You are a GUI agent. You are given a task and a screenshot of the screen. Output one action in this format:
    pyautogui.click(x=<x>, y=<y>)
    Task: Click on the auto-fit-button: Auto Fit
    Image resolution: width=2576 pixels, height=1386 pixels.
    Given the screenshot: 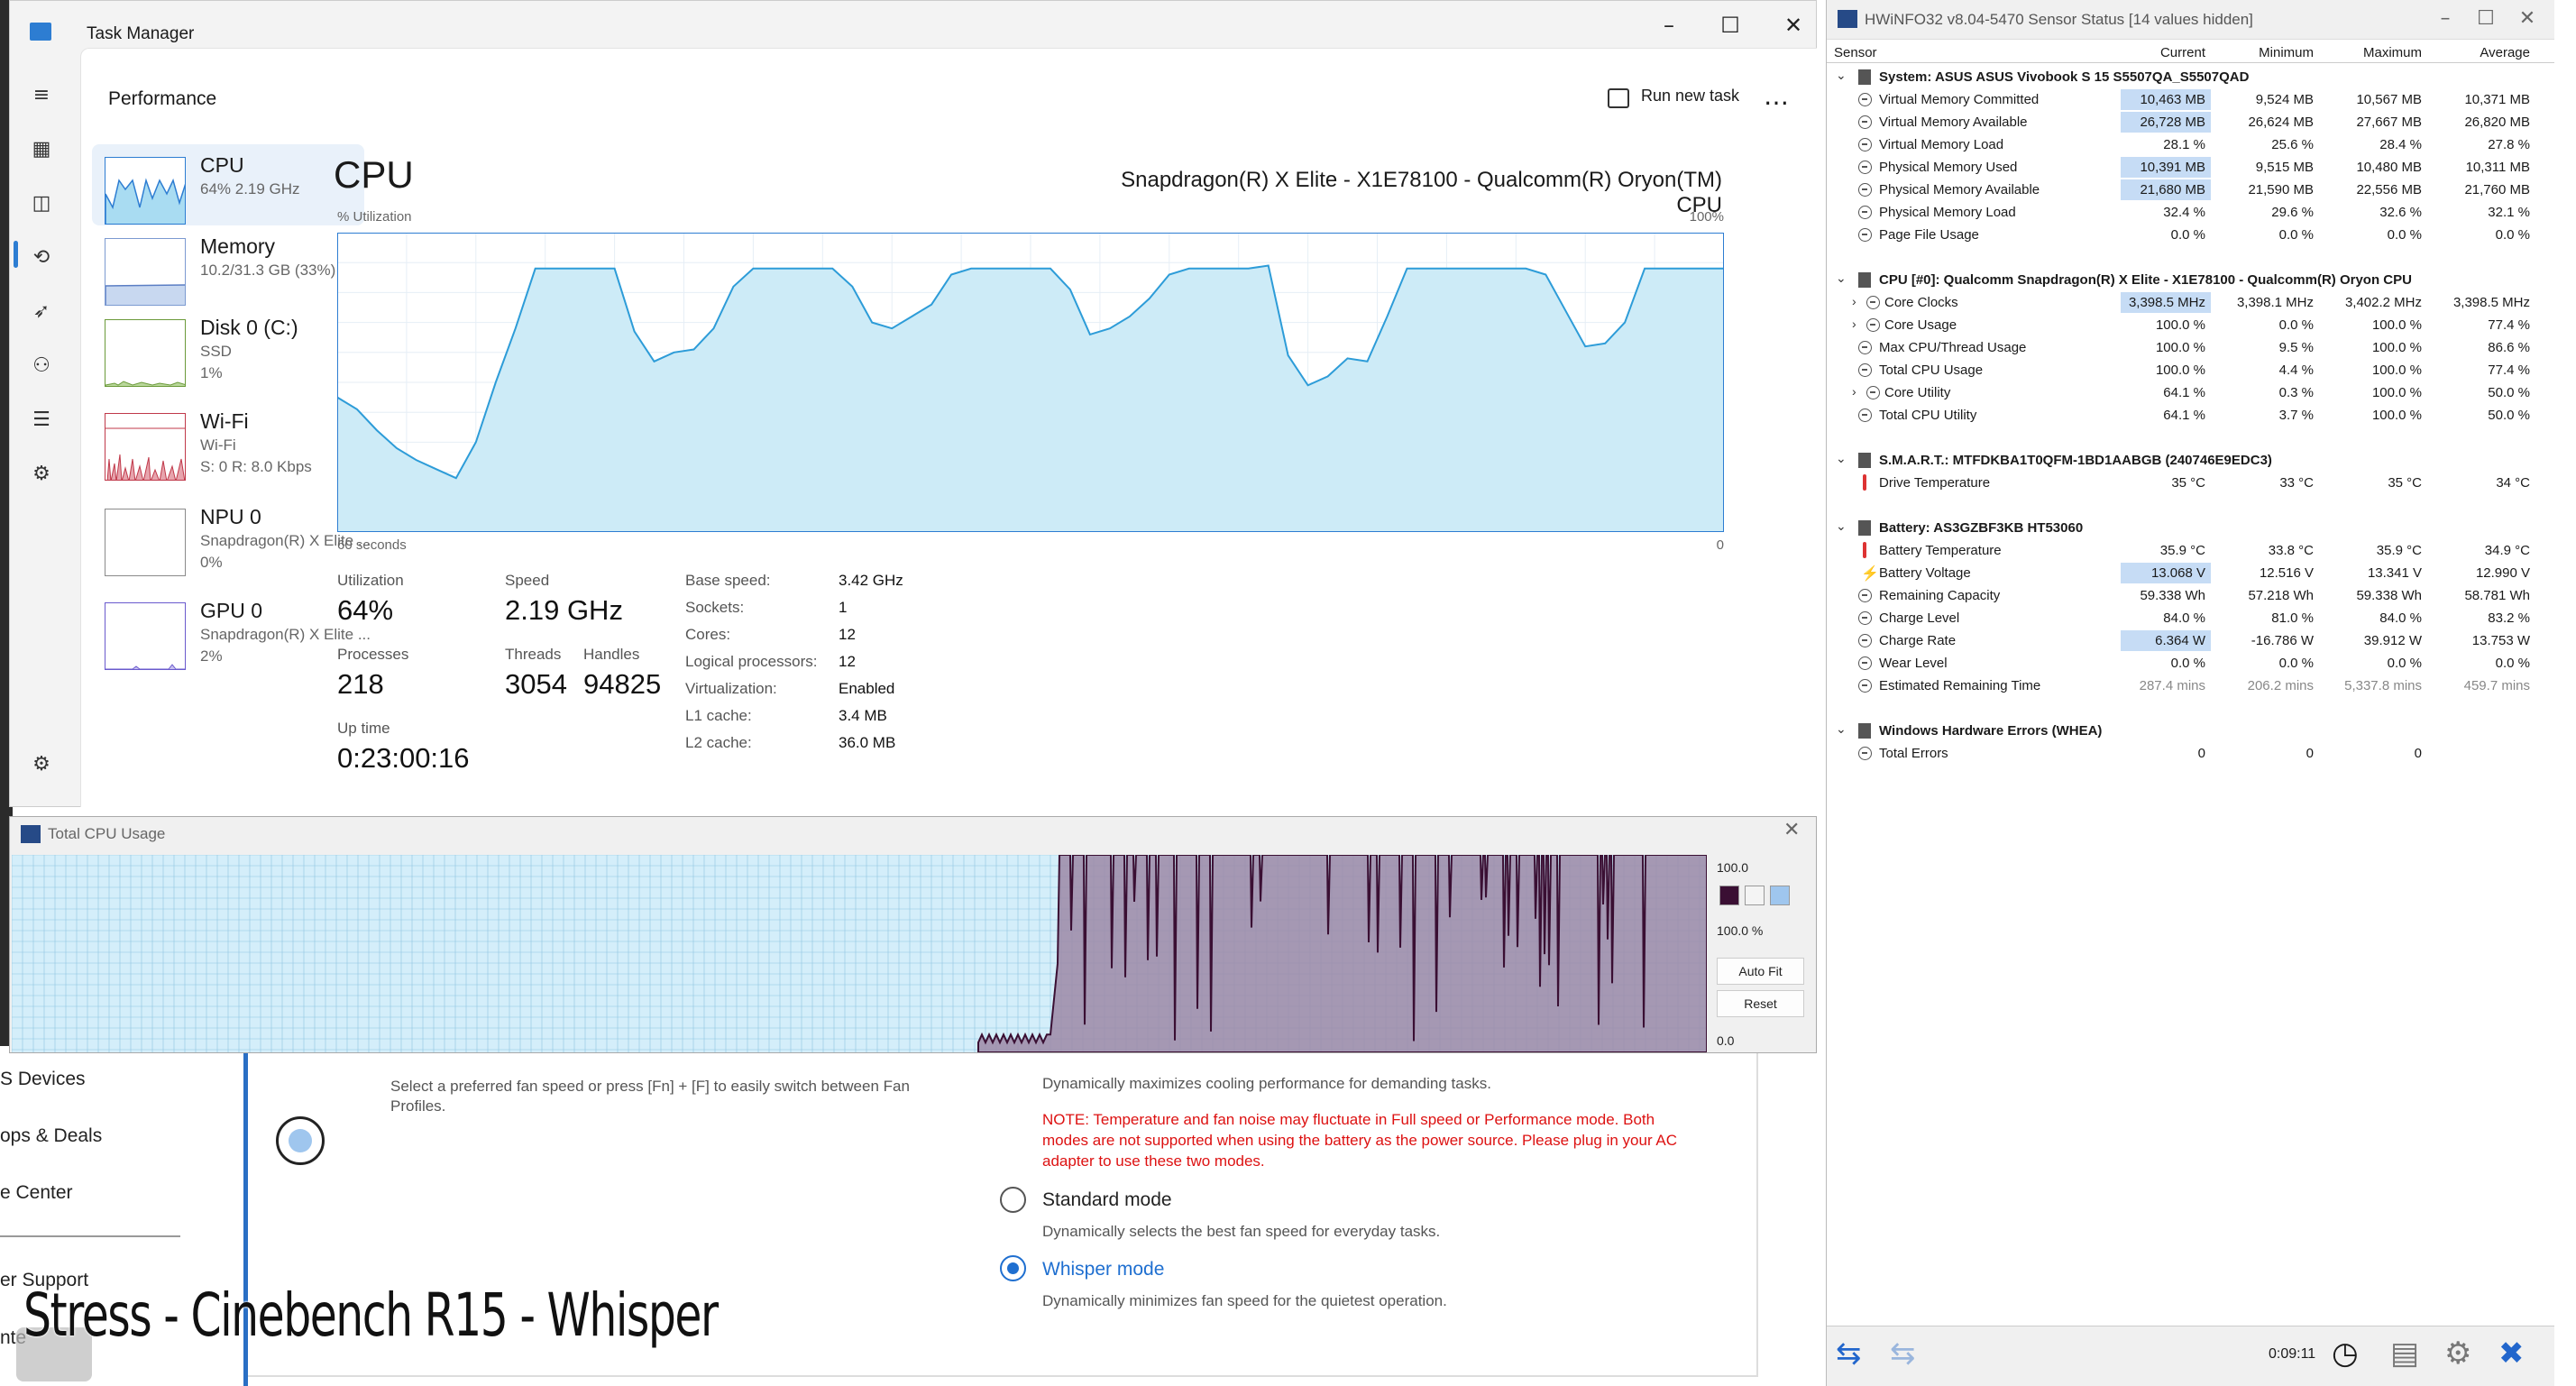 What is the action you would take?
    pyautogui.click(x=1760, y=971)
    